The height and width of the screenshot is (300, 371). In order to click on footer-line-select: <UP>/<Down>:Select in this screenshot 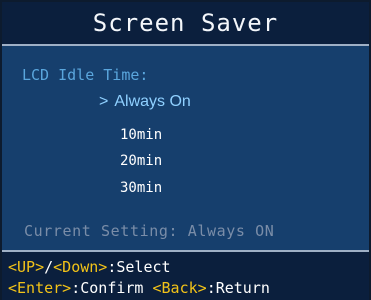, I will do `click(89, 267)`.